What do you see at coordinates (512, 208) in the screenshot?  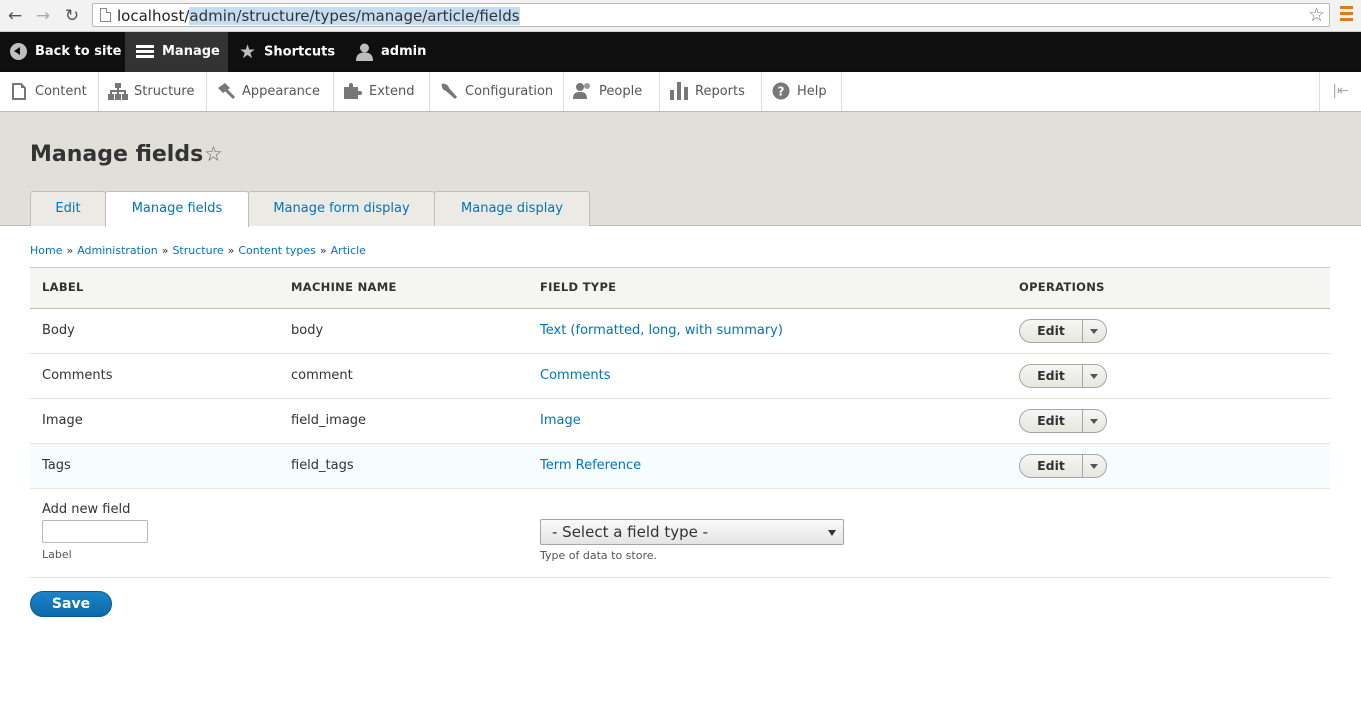 I see `tab-manage-display: Manage display` at bounding box center [512, 208].